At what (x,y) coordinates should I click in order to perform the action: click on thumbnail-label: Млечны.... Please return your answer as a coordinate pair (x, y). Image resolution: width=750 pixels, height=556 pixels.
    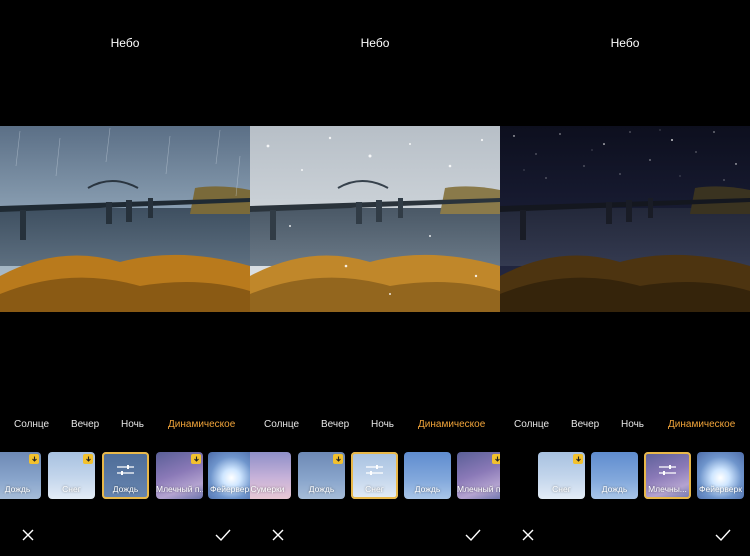
    Looking at the image, I should click on (667, 489).